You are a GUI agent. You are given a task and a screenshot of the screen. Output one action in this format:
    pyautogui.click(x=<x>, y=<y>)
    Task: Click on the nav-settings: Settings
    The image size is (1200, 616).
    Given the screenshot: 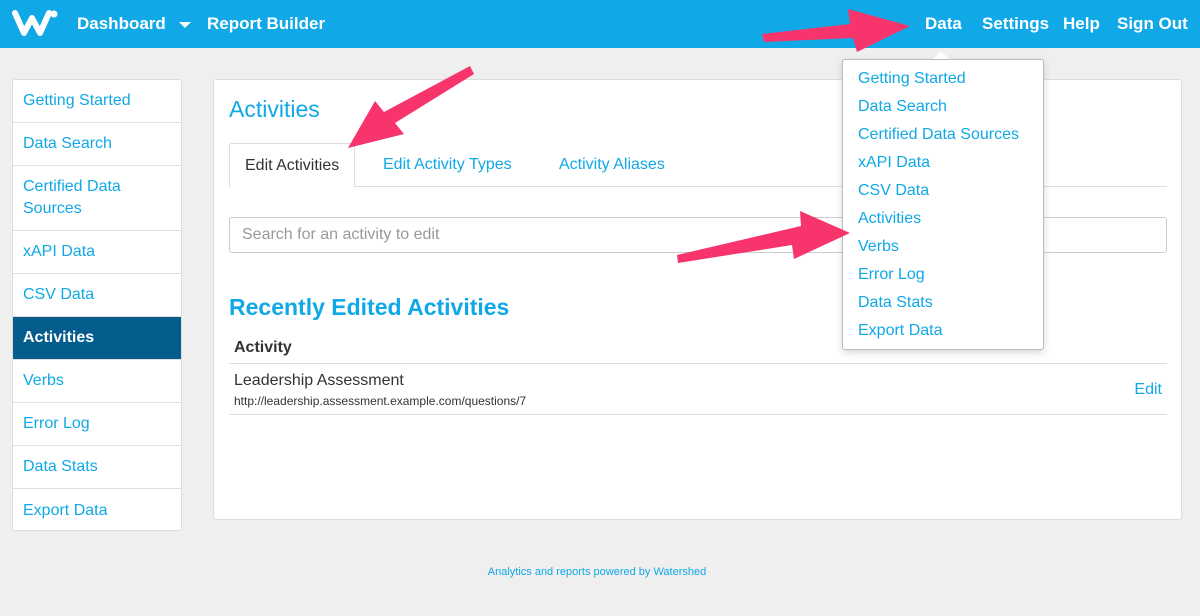 What is the action you would take?
    pyautogui.click(x=1015, y=24)
    